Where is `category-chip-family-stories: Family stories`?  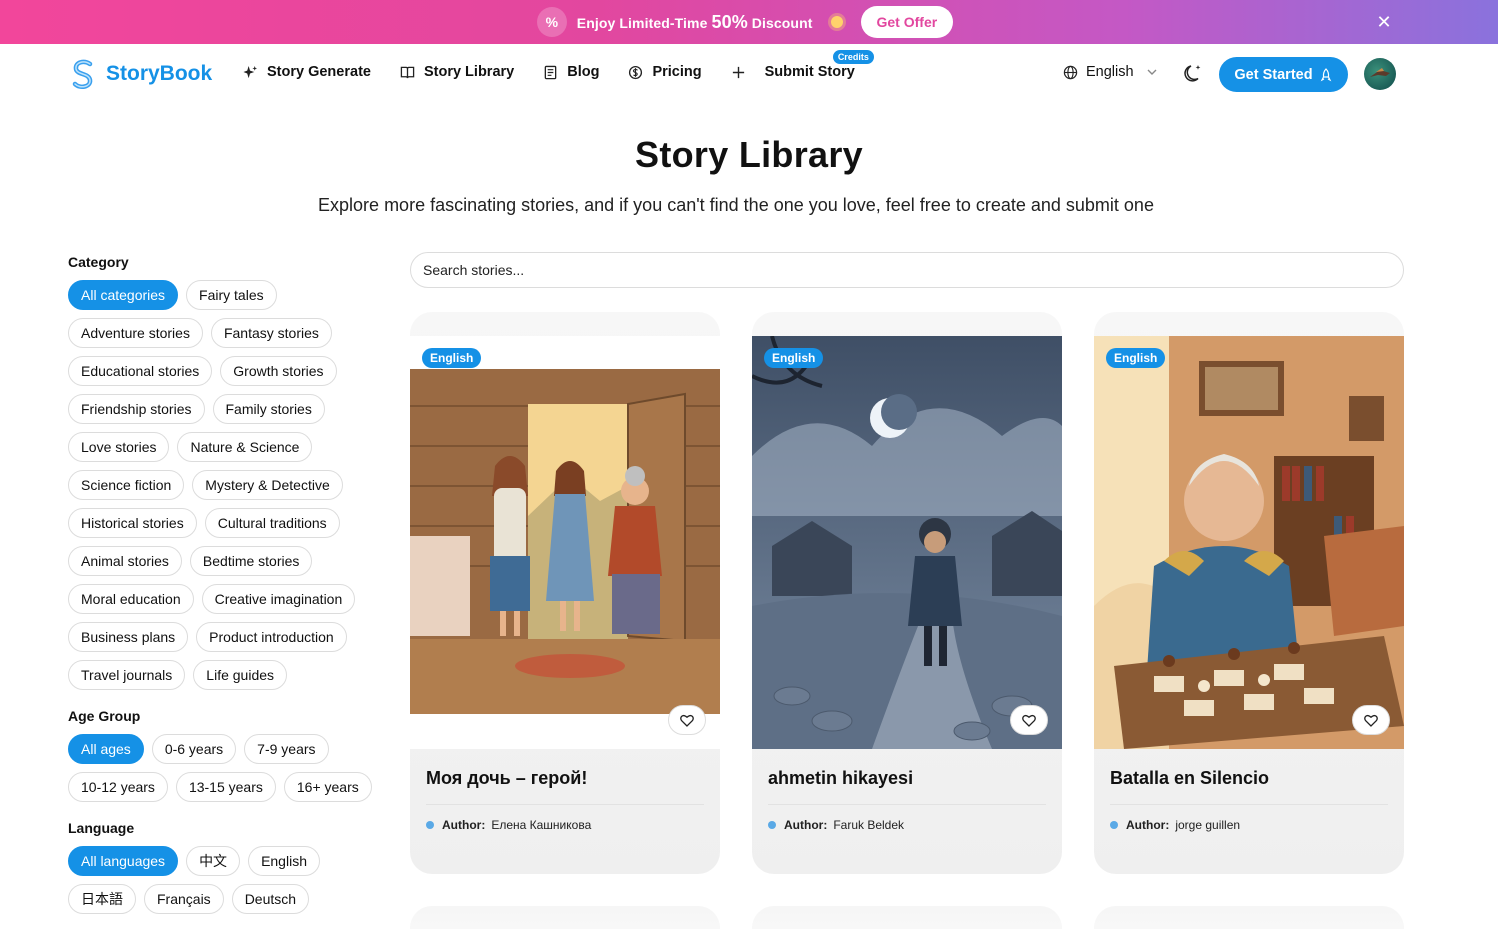 category-chip-family-stories: Family stories is located at coordinates (268, 409).